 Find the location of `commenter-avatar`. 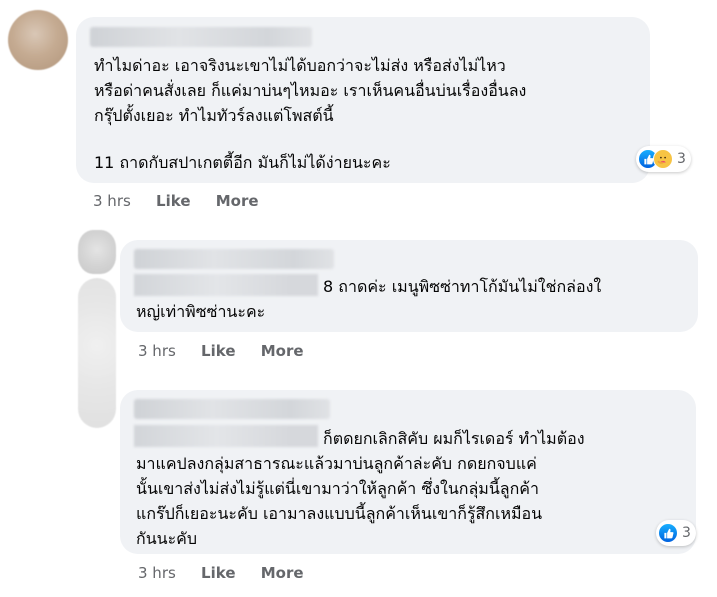

commenter-avatar is located at coordinates (38, 40).